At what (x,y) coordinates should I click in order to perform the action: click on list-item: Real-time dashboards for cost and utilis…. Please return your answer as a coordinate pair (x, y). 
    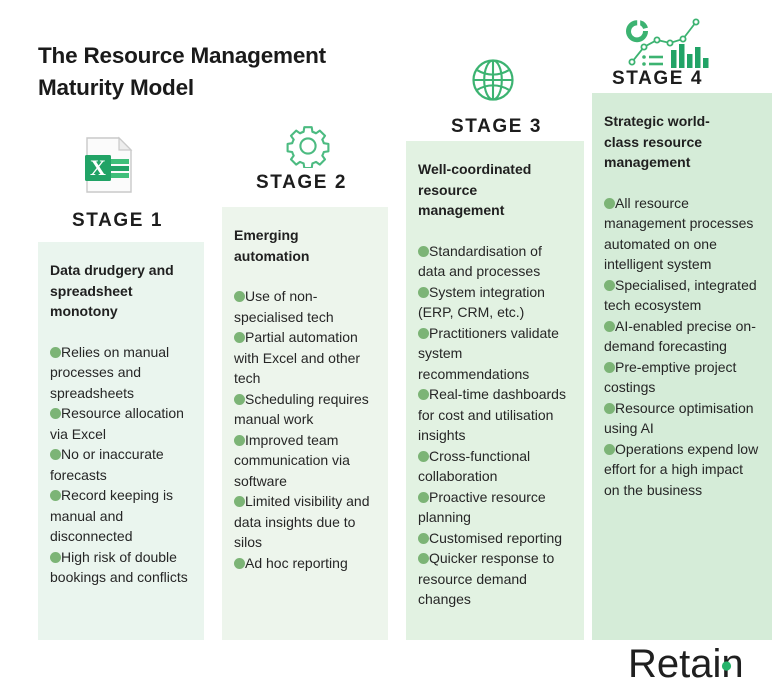
    Looking at the image, I should click on (495, 415).